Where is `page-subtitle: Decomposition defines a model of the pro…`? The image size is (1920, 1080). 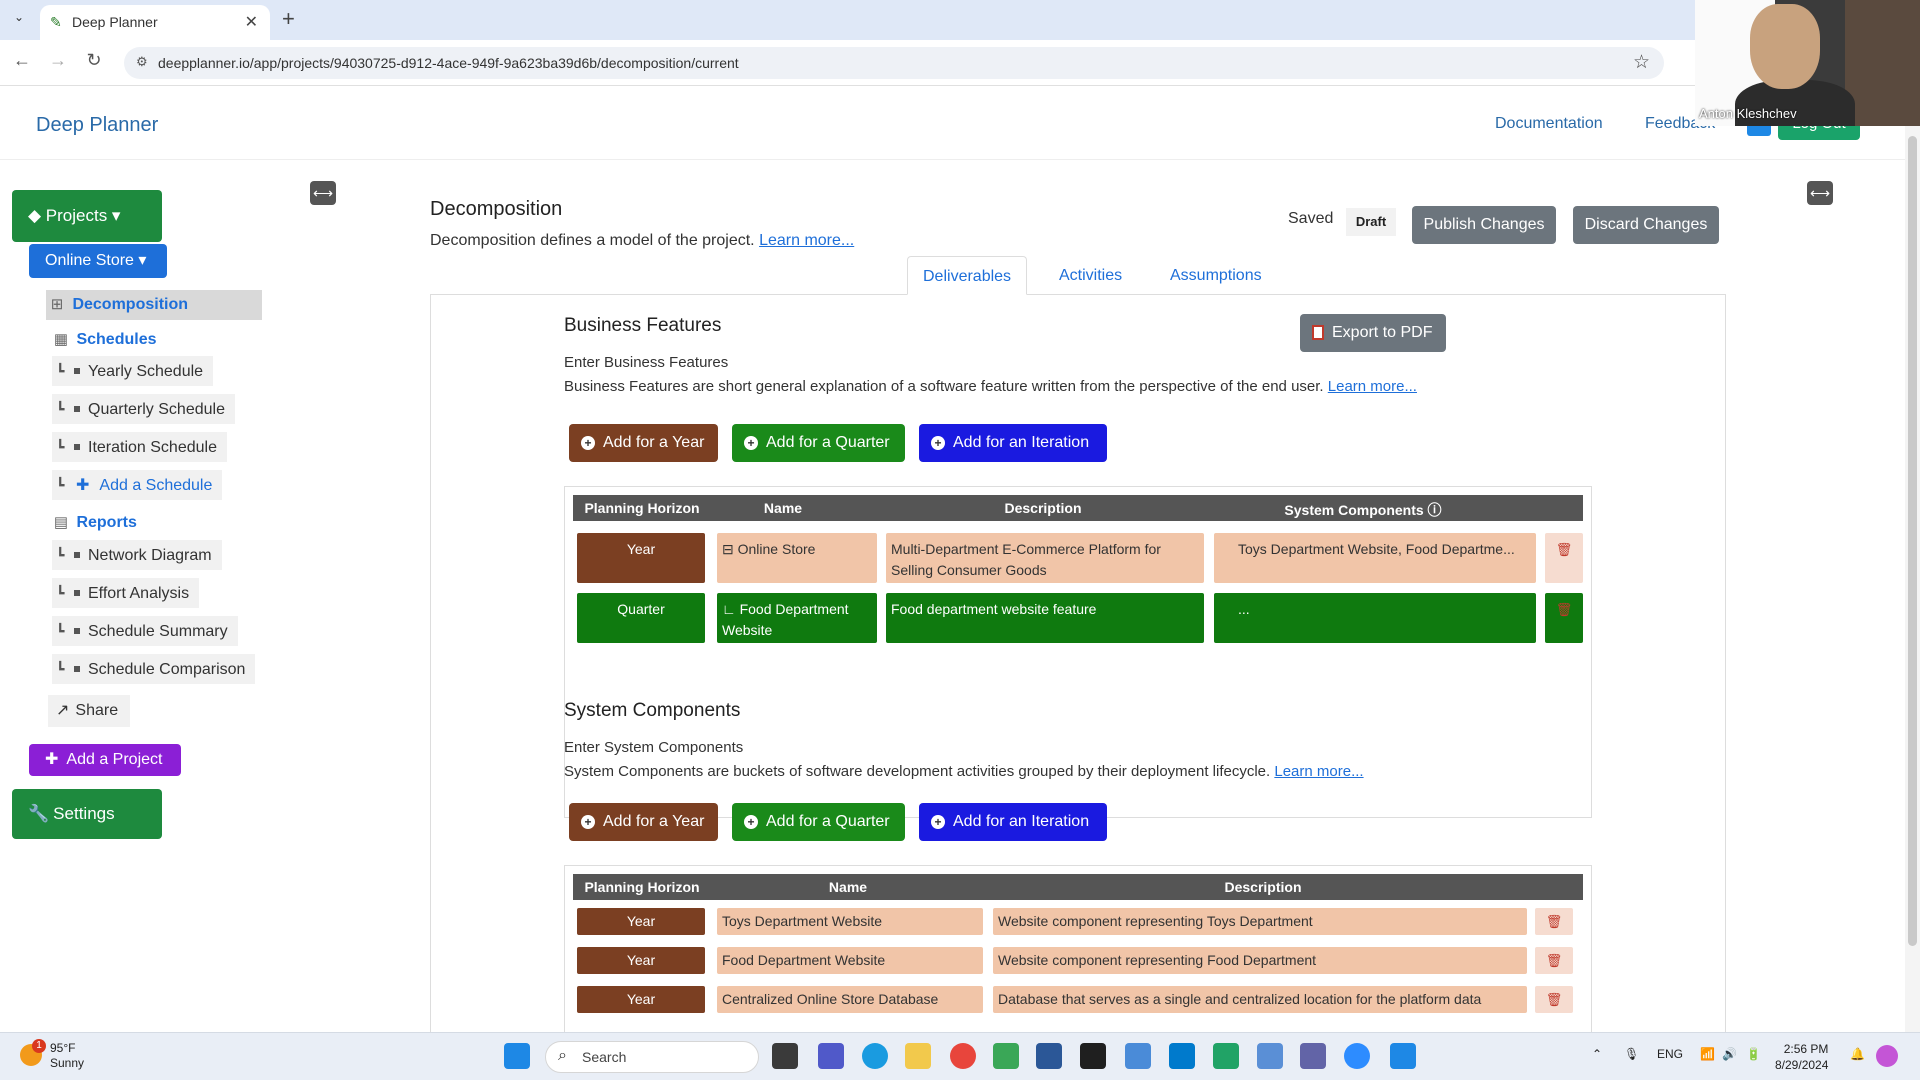 page-subtitle: Decomposition defines a model of the pro… is located at coordinates (642, 241).